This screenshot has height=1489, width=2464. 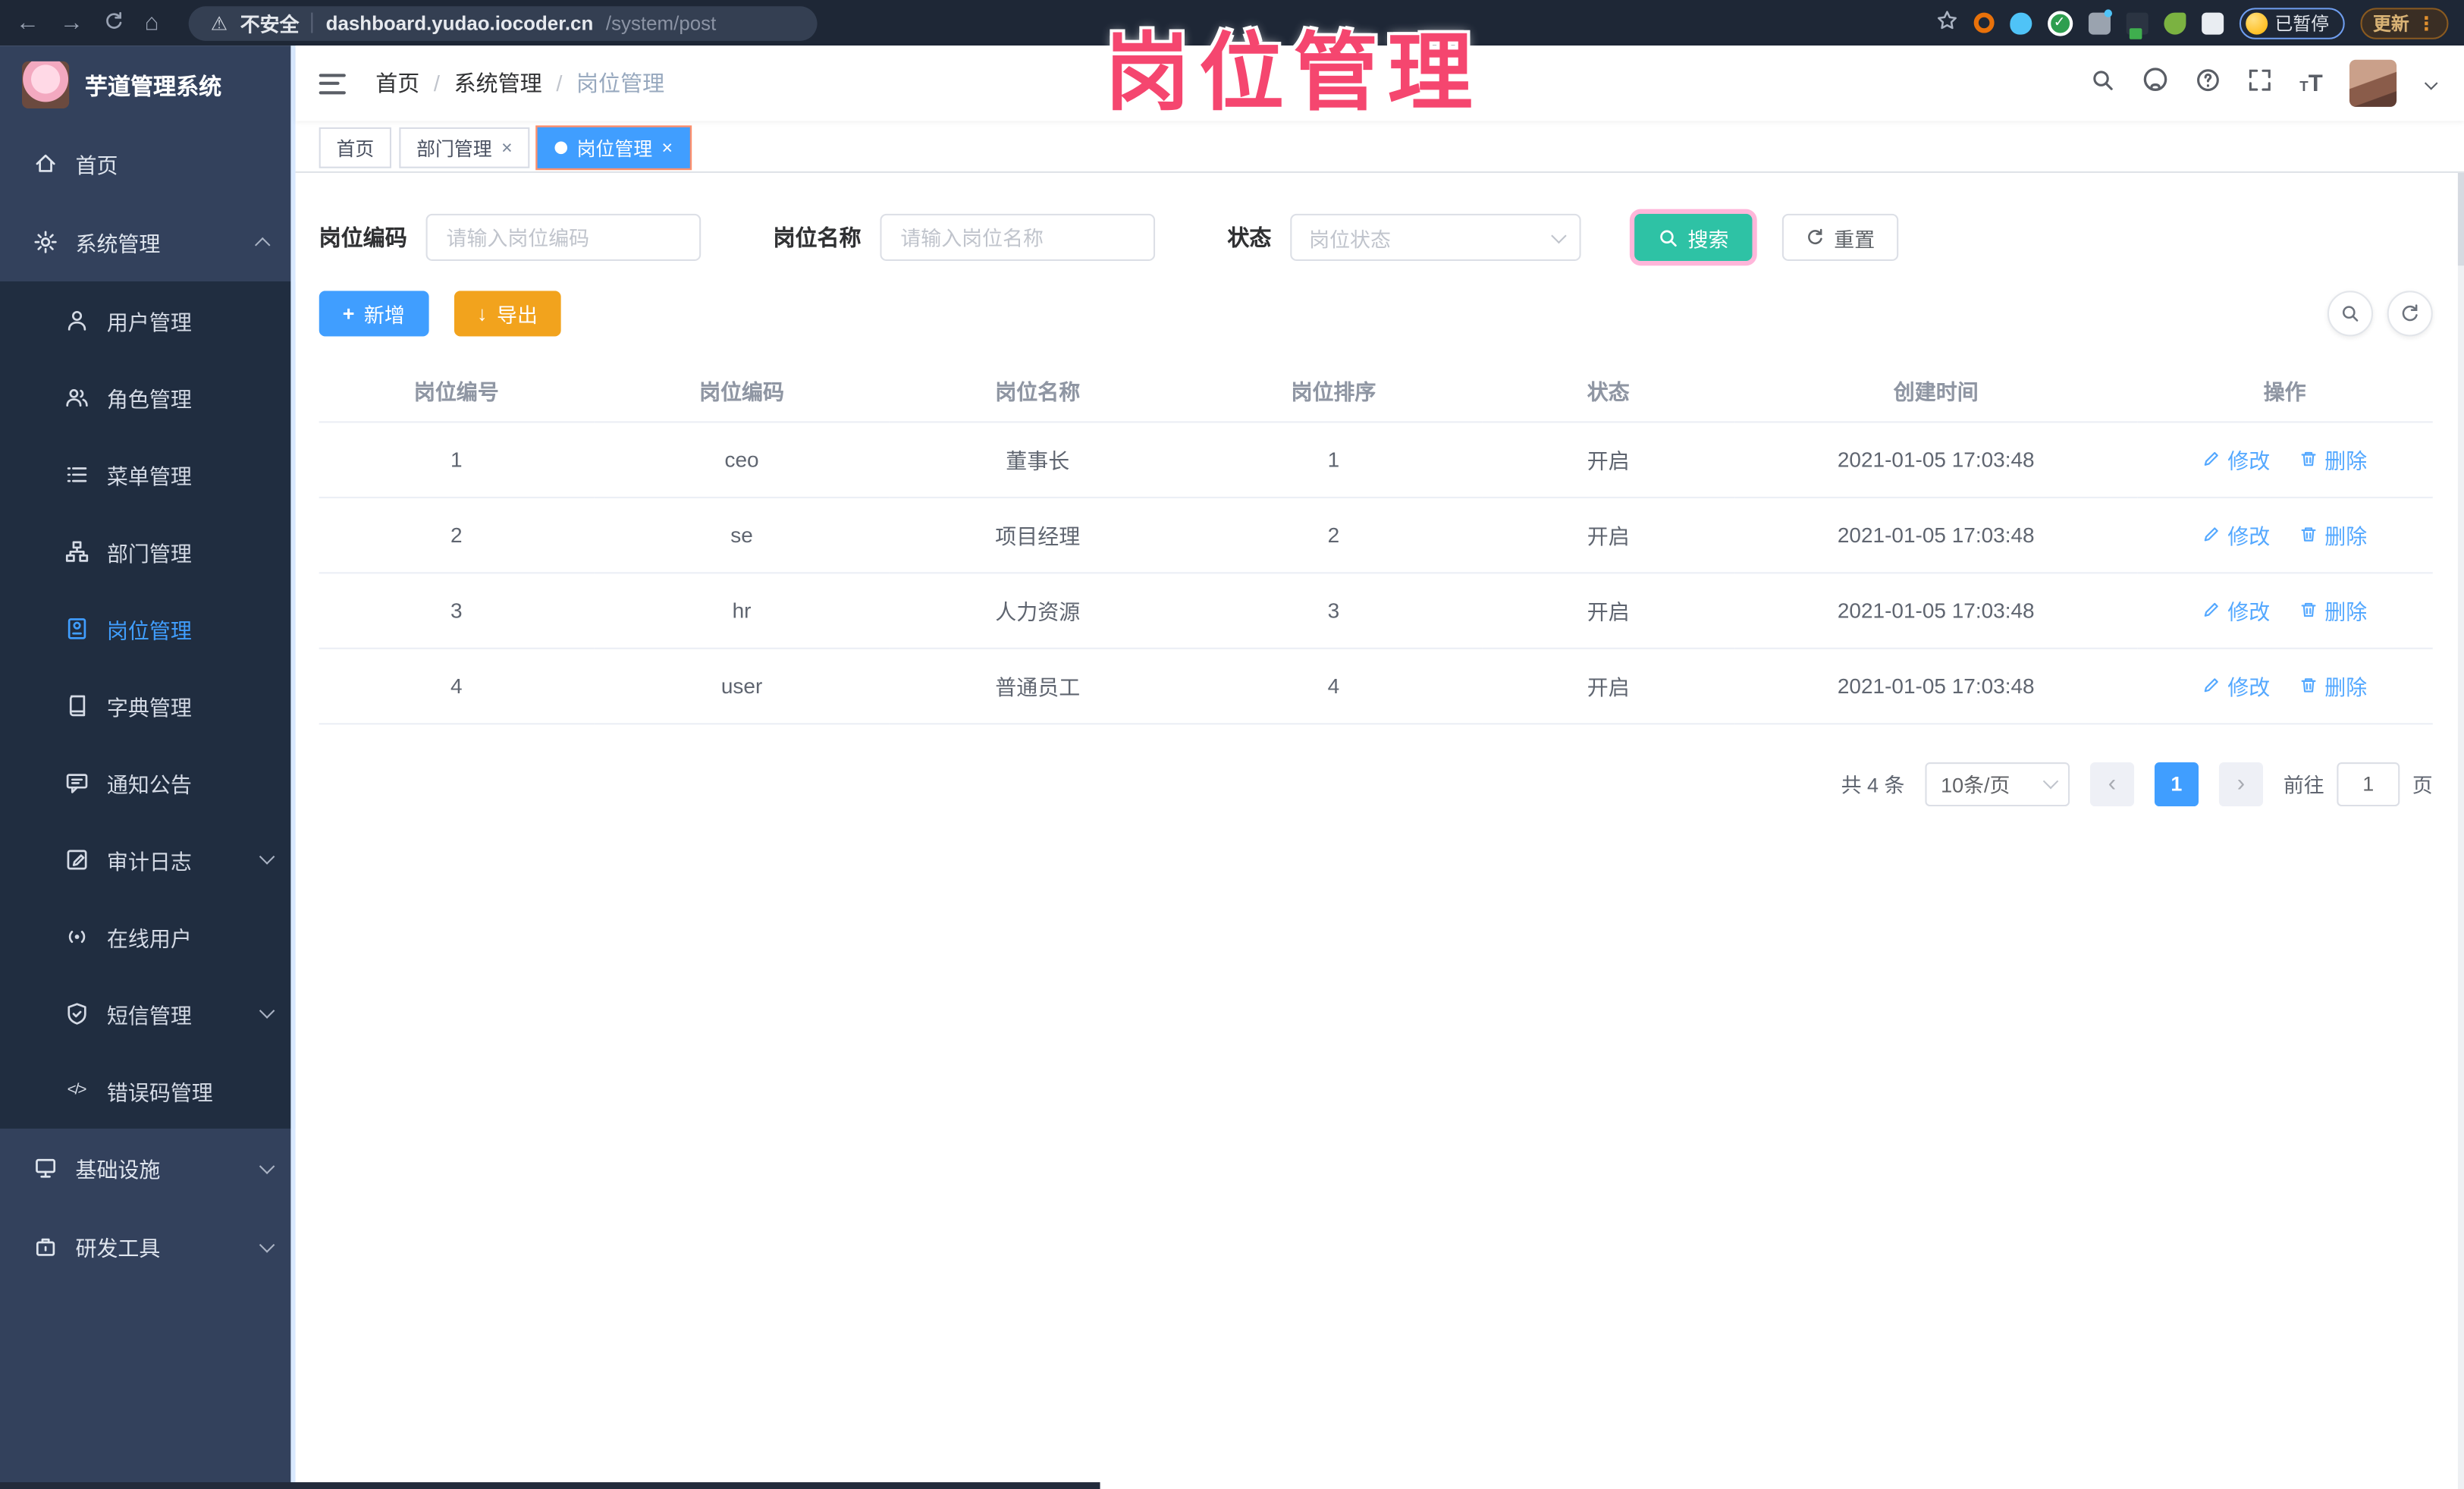 I want to click on sidebar-item-sms: 短信管理, so click(x=148, y=1013).